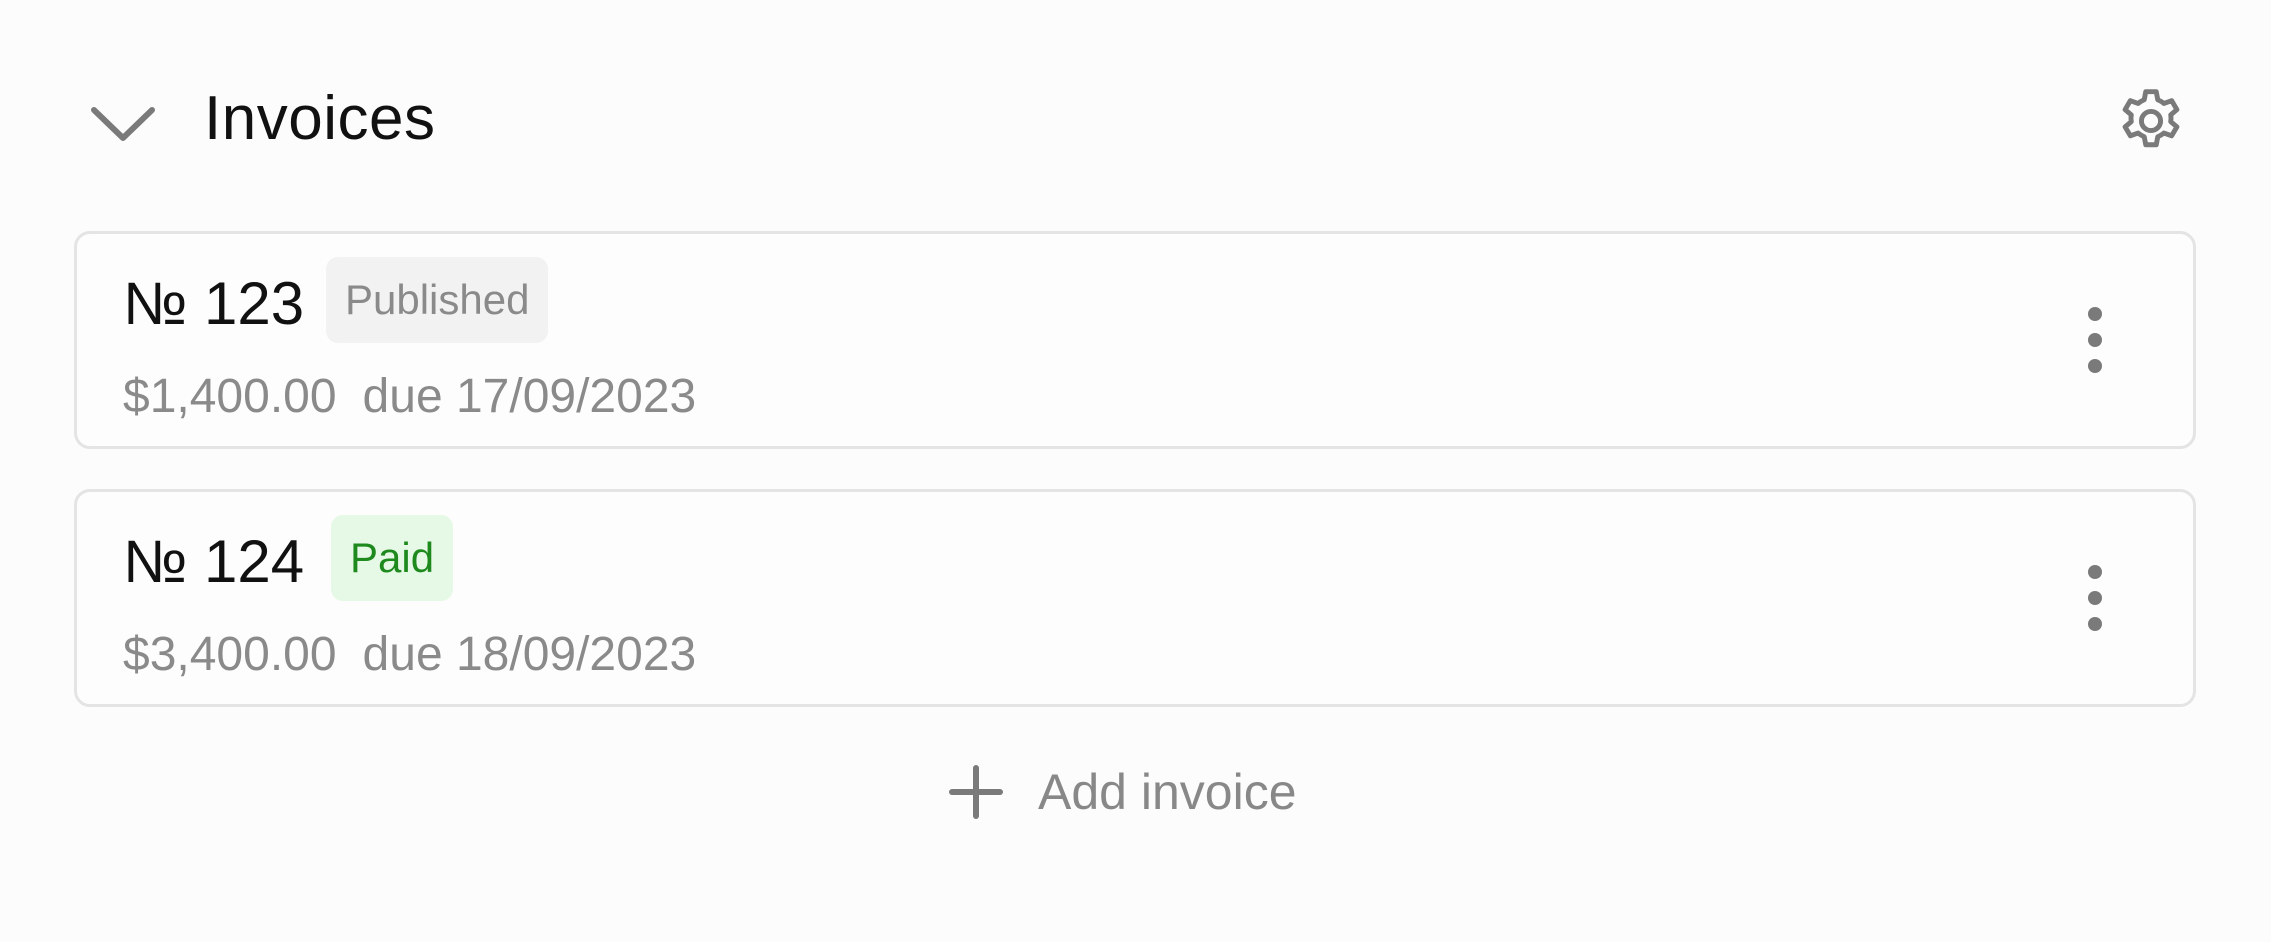 The image size is (2271, 942). I want to click on invoice-due-date: due 17/09/2023, so click(529, 396).